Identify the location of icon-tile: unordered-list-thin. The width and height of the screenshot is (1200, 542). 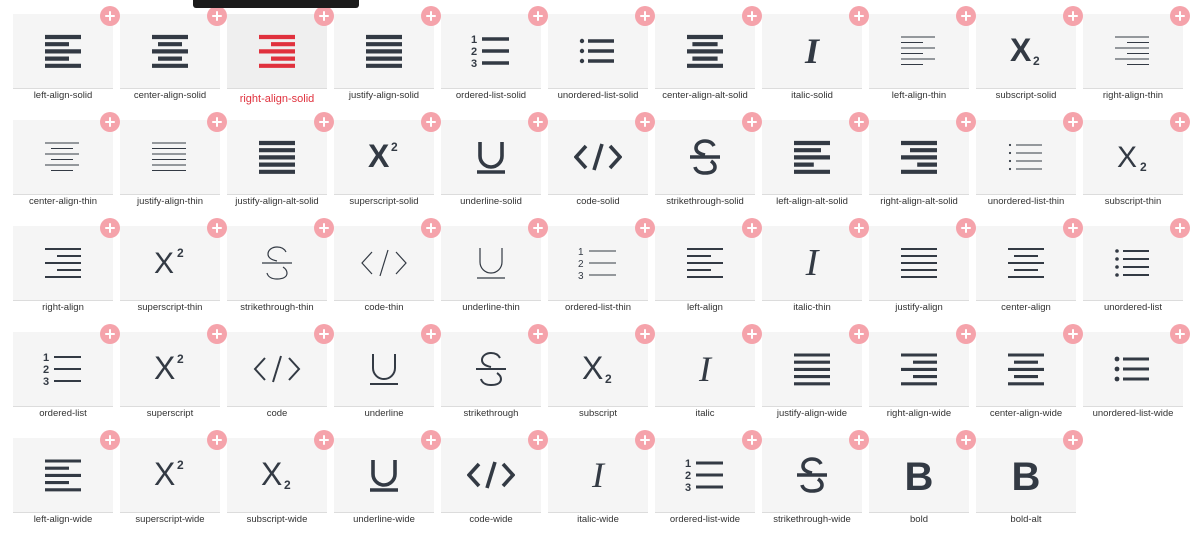
(1029, 159).